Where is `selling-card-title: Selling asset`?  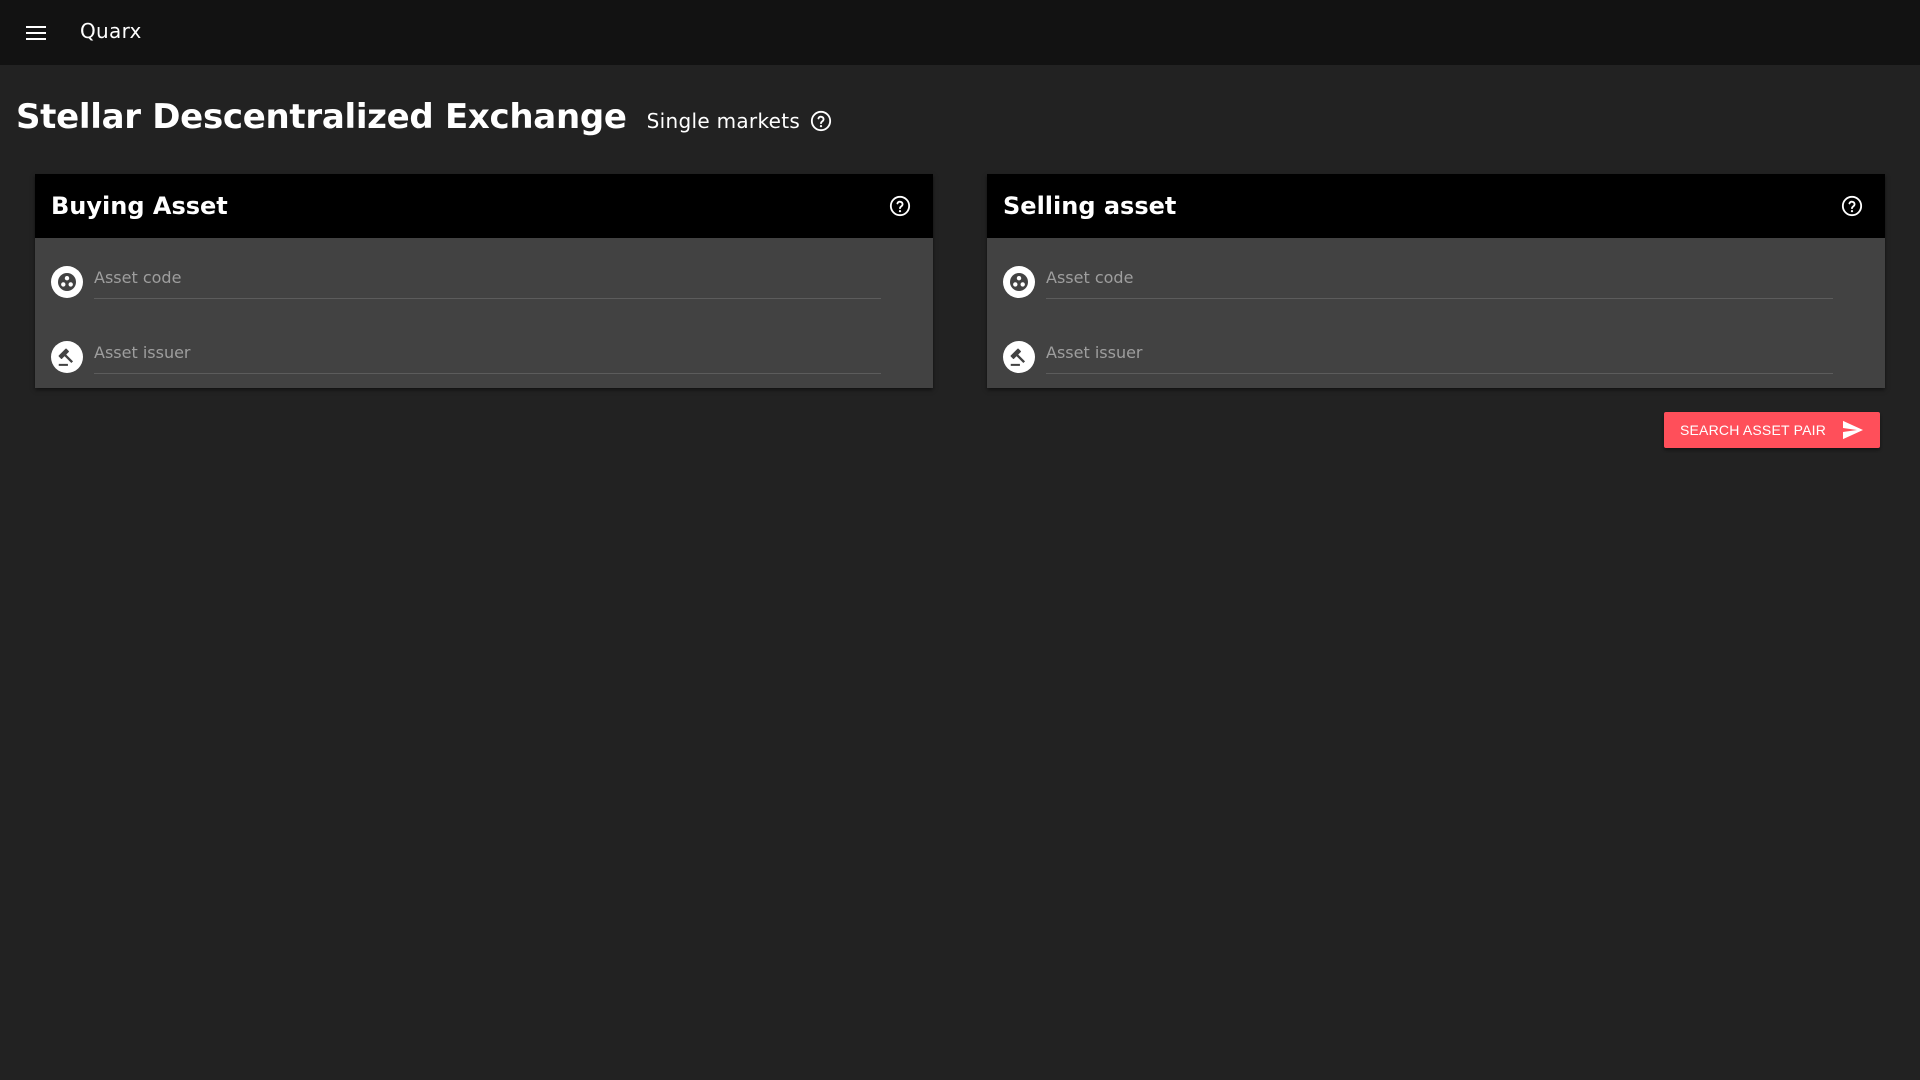 selling-card-title: Selling asset is located at coordinates (1090, 206).